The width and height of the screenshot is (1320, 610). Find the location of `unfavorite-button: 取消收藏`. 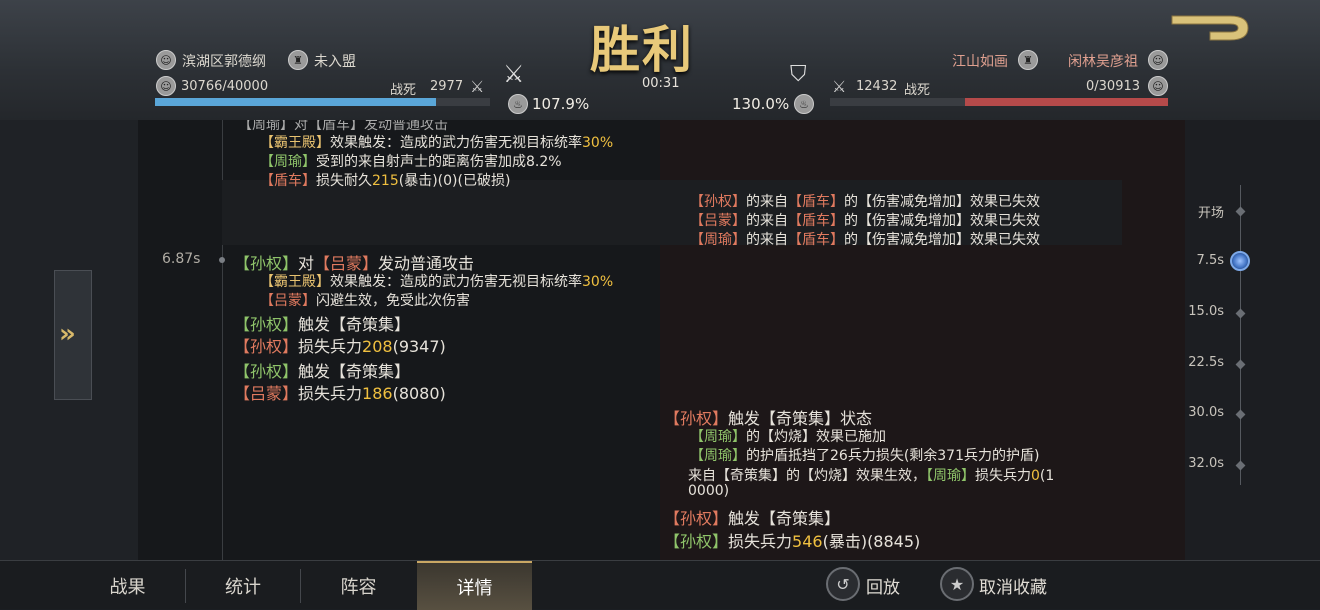

unfavorite-button: 取消收藏 is located at coordinates (1013, 585).